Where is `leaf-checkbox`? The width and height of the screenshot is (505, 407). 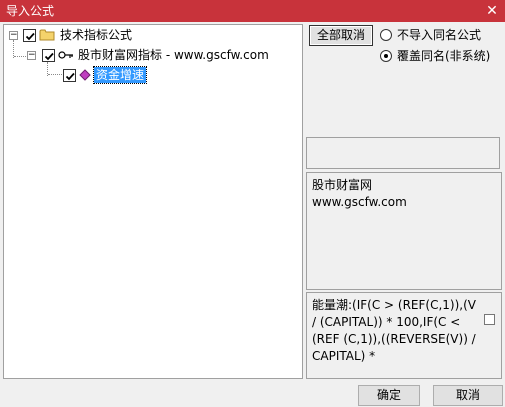
leaf-checkbox is located at coordinates (69, 75).